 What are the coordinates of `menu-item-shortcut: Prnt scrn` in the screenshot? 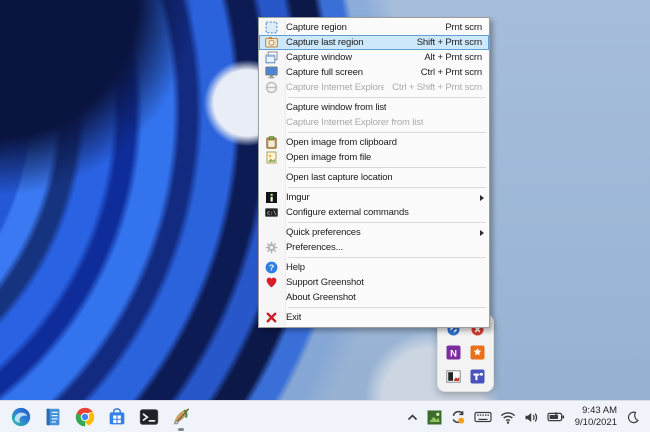 It's located at (463, 27).